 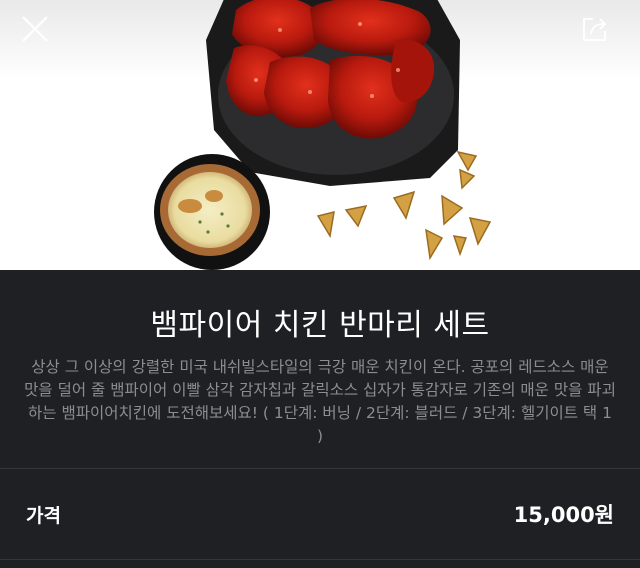 I want to click on product-name: 뱀파이어 치킨 반마리 세트, so click(x=320, y=325).